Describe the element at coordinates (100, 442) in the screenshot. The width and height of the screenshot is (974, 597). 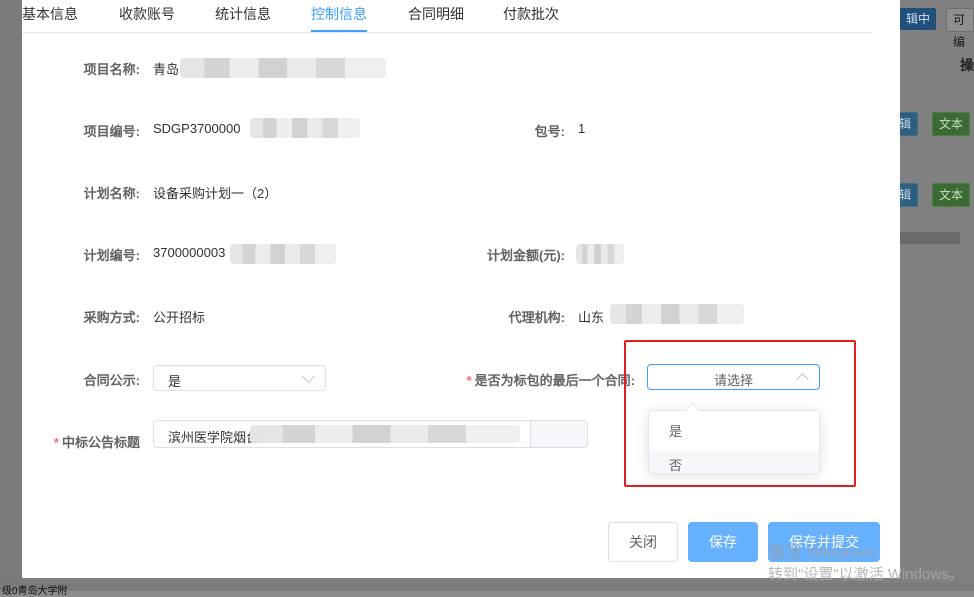
I see `bid-notice-title-label-text: 中标公告标题` at that location.